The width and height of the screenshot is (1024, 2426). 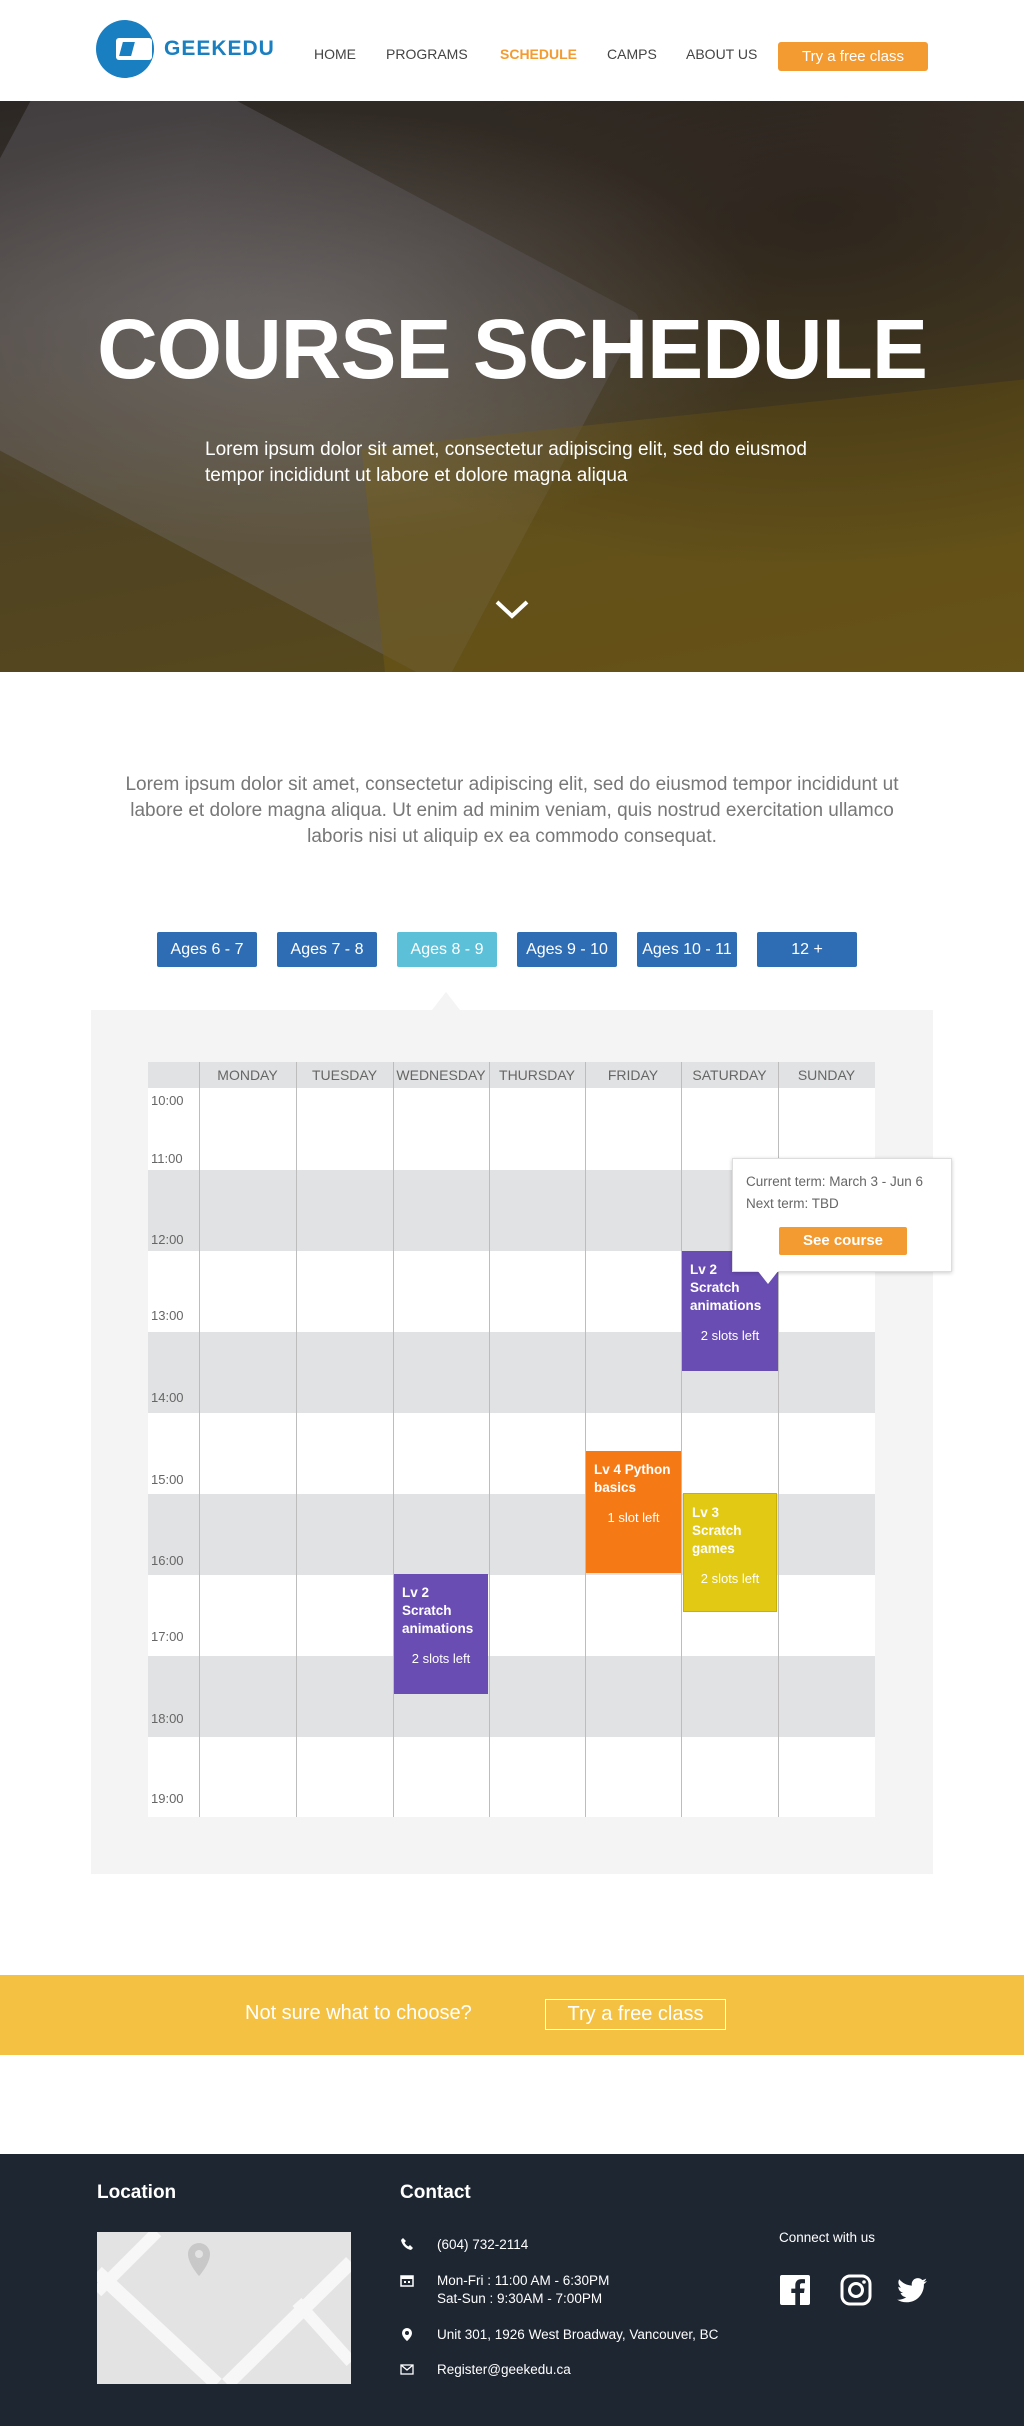 I want to click on contact-heading: Contact, so click(x=435, y=2192).